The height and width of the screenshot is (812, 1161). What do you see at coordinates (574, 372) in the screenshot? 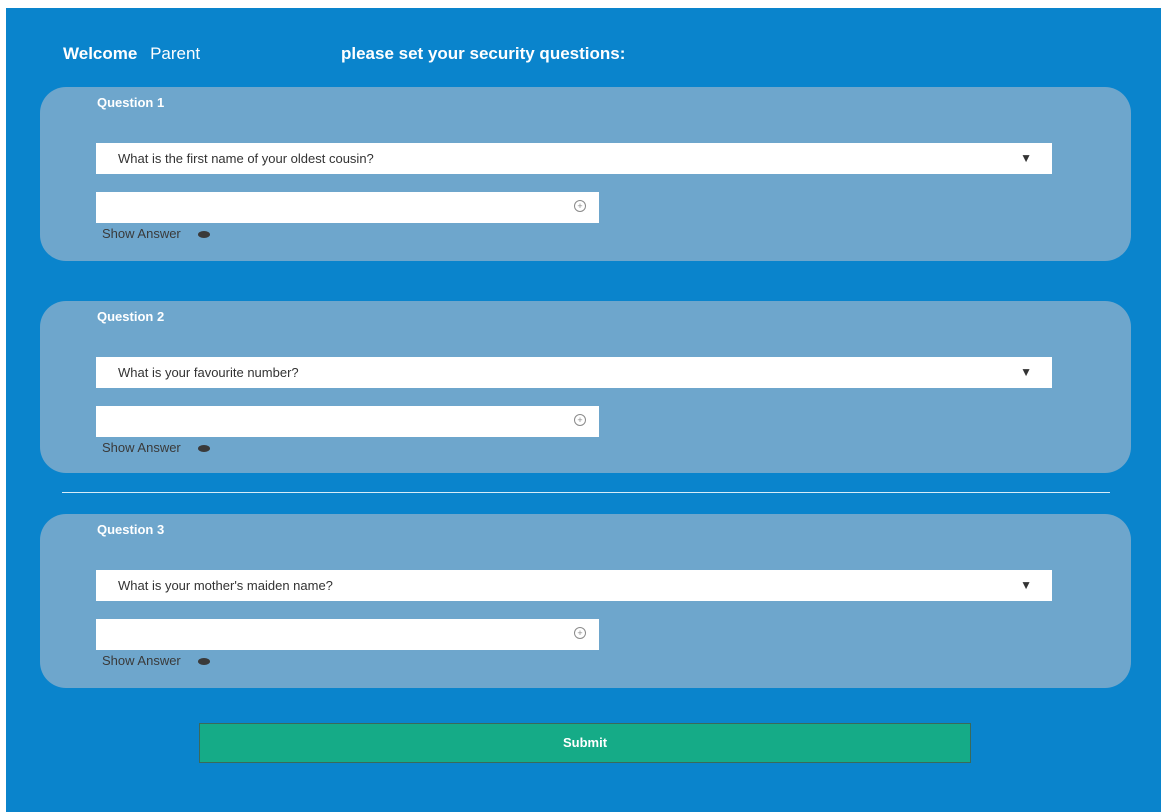
I see `question-2-select: What is your favourite number? ▼` at bounding box center [574, 372].